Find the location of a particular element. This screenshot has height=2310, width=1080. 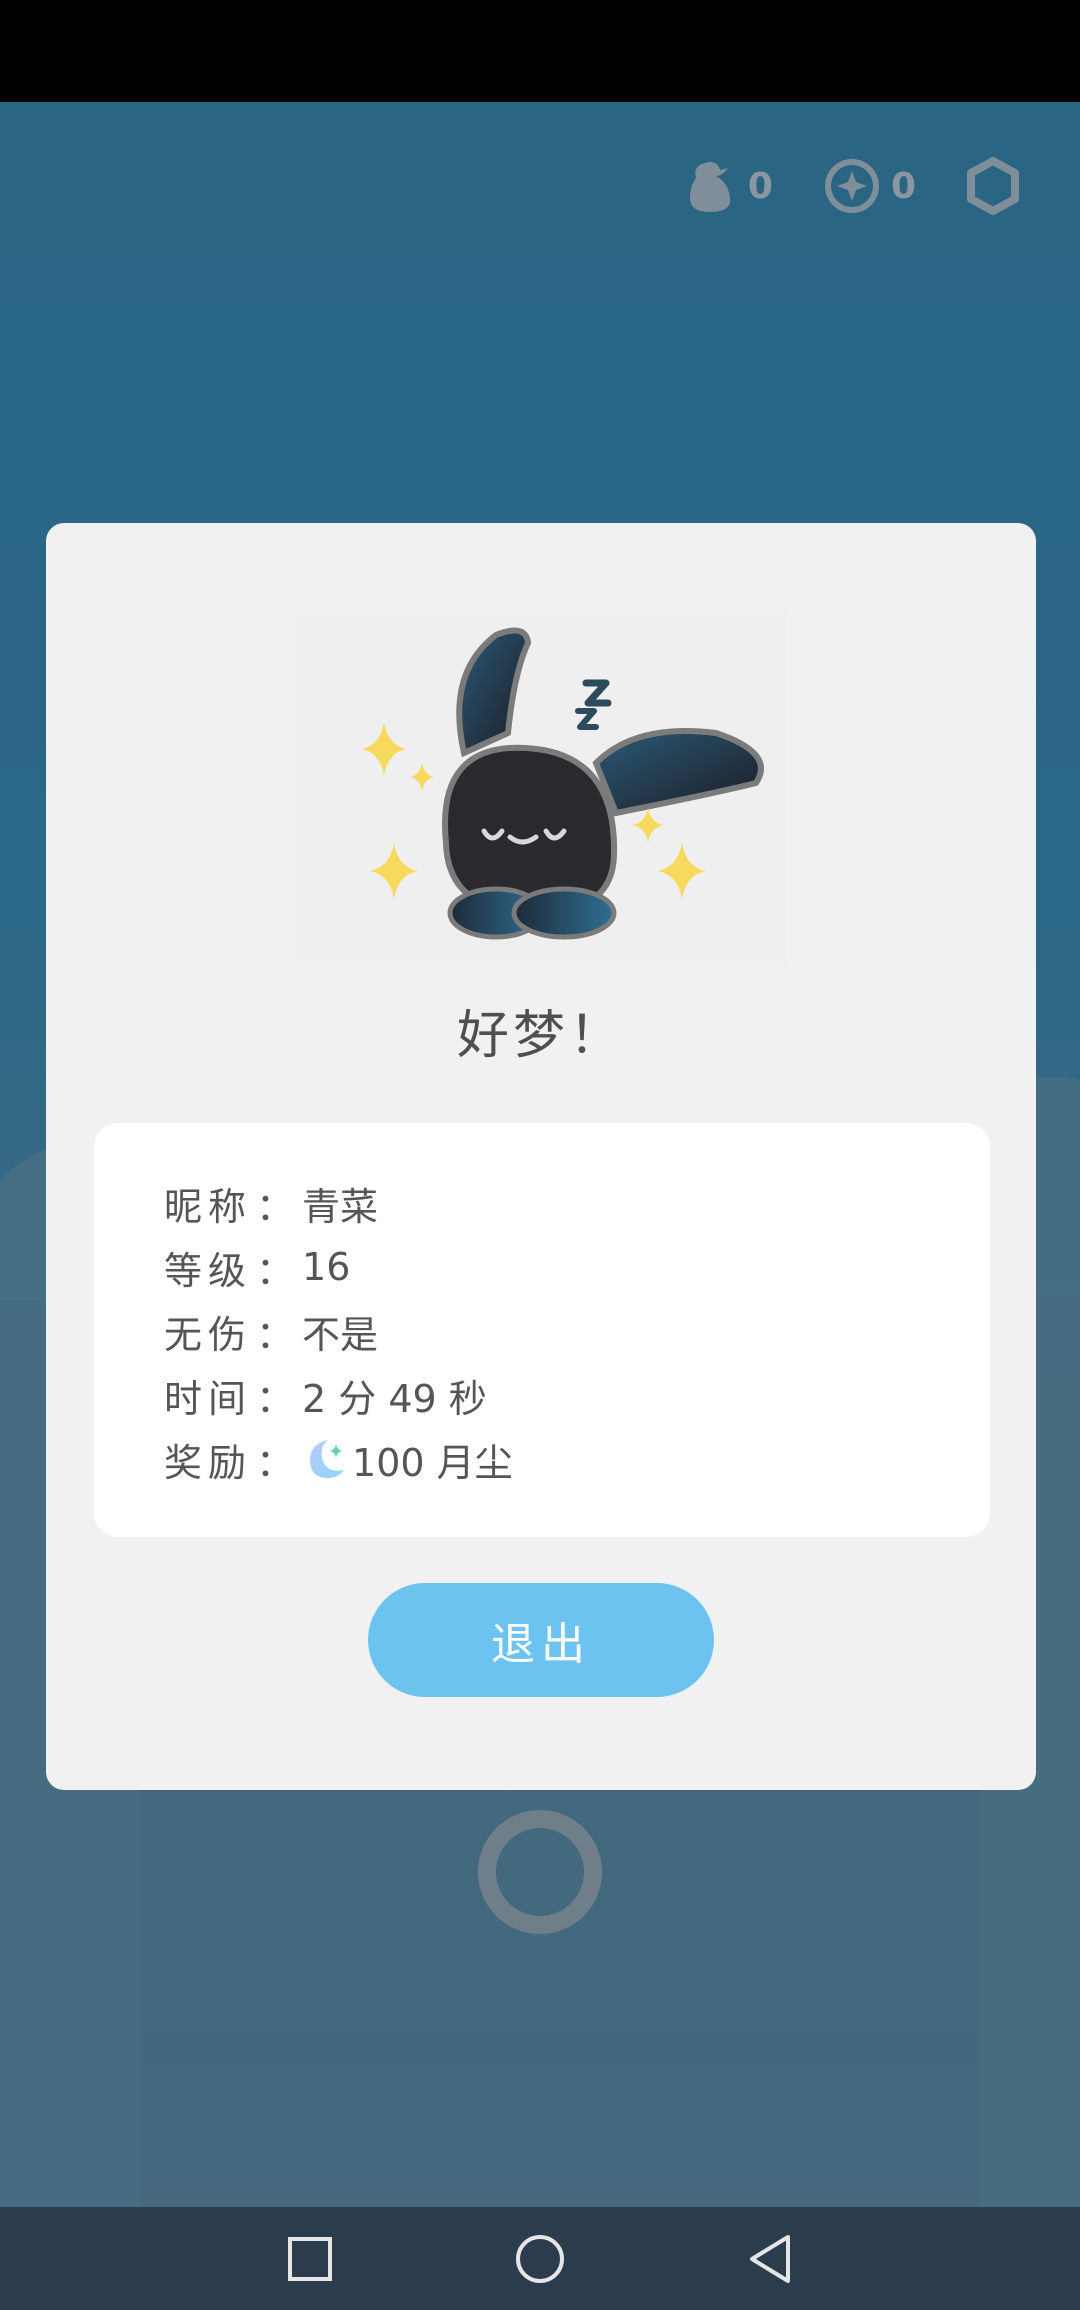

coin-icon is located at coordinates (851, 186).